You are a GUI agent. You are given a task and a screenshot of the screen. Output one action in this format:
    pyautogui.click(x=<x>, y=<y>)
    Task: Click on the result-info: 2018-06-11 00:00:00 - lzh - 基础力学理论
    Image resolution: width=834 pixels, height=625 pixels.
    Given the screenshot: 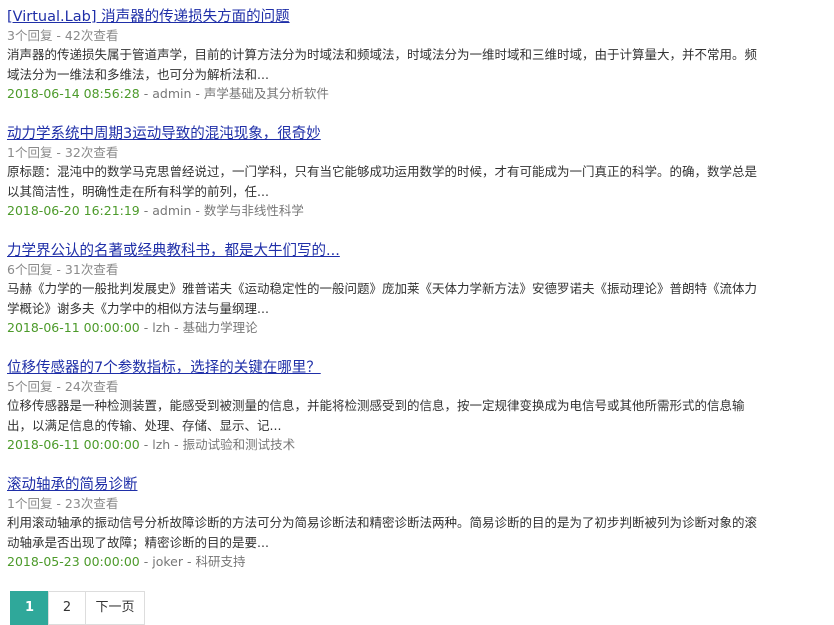 What is the action you would take?
    pyautogui.click(x=392, y=327)
    